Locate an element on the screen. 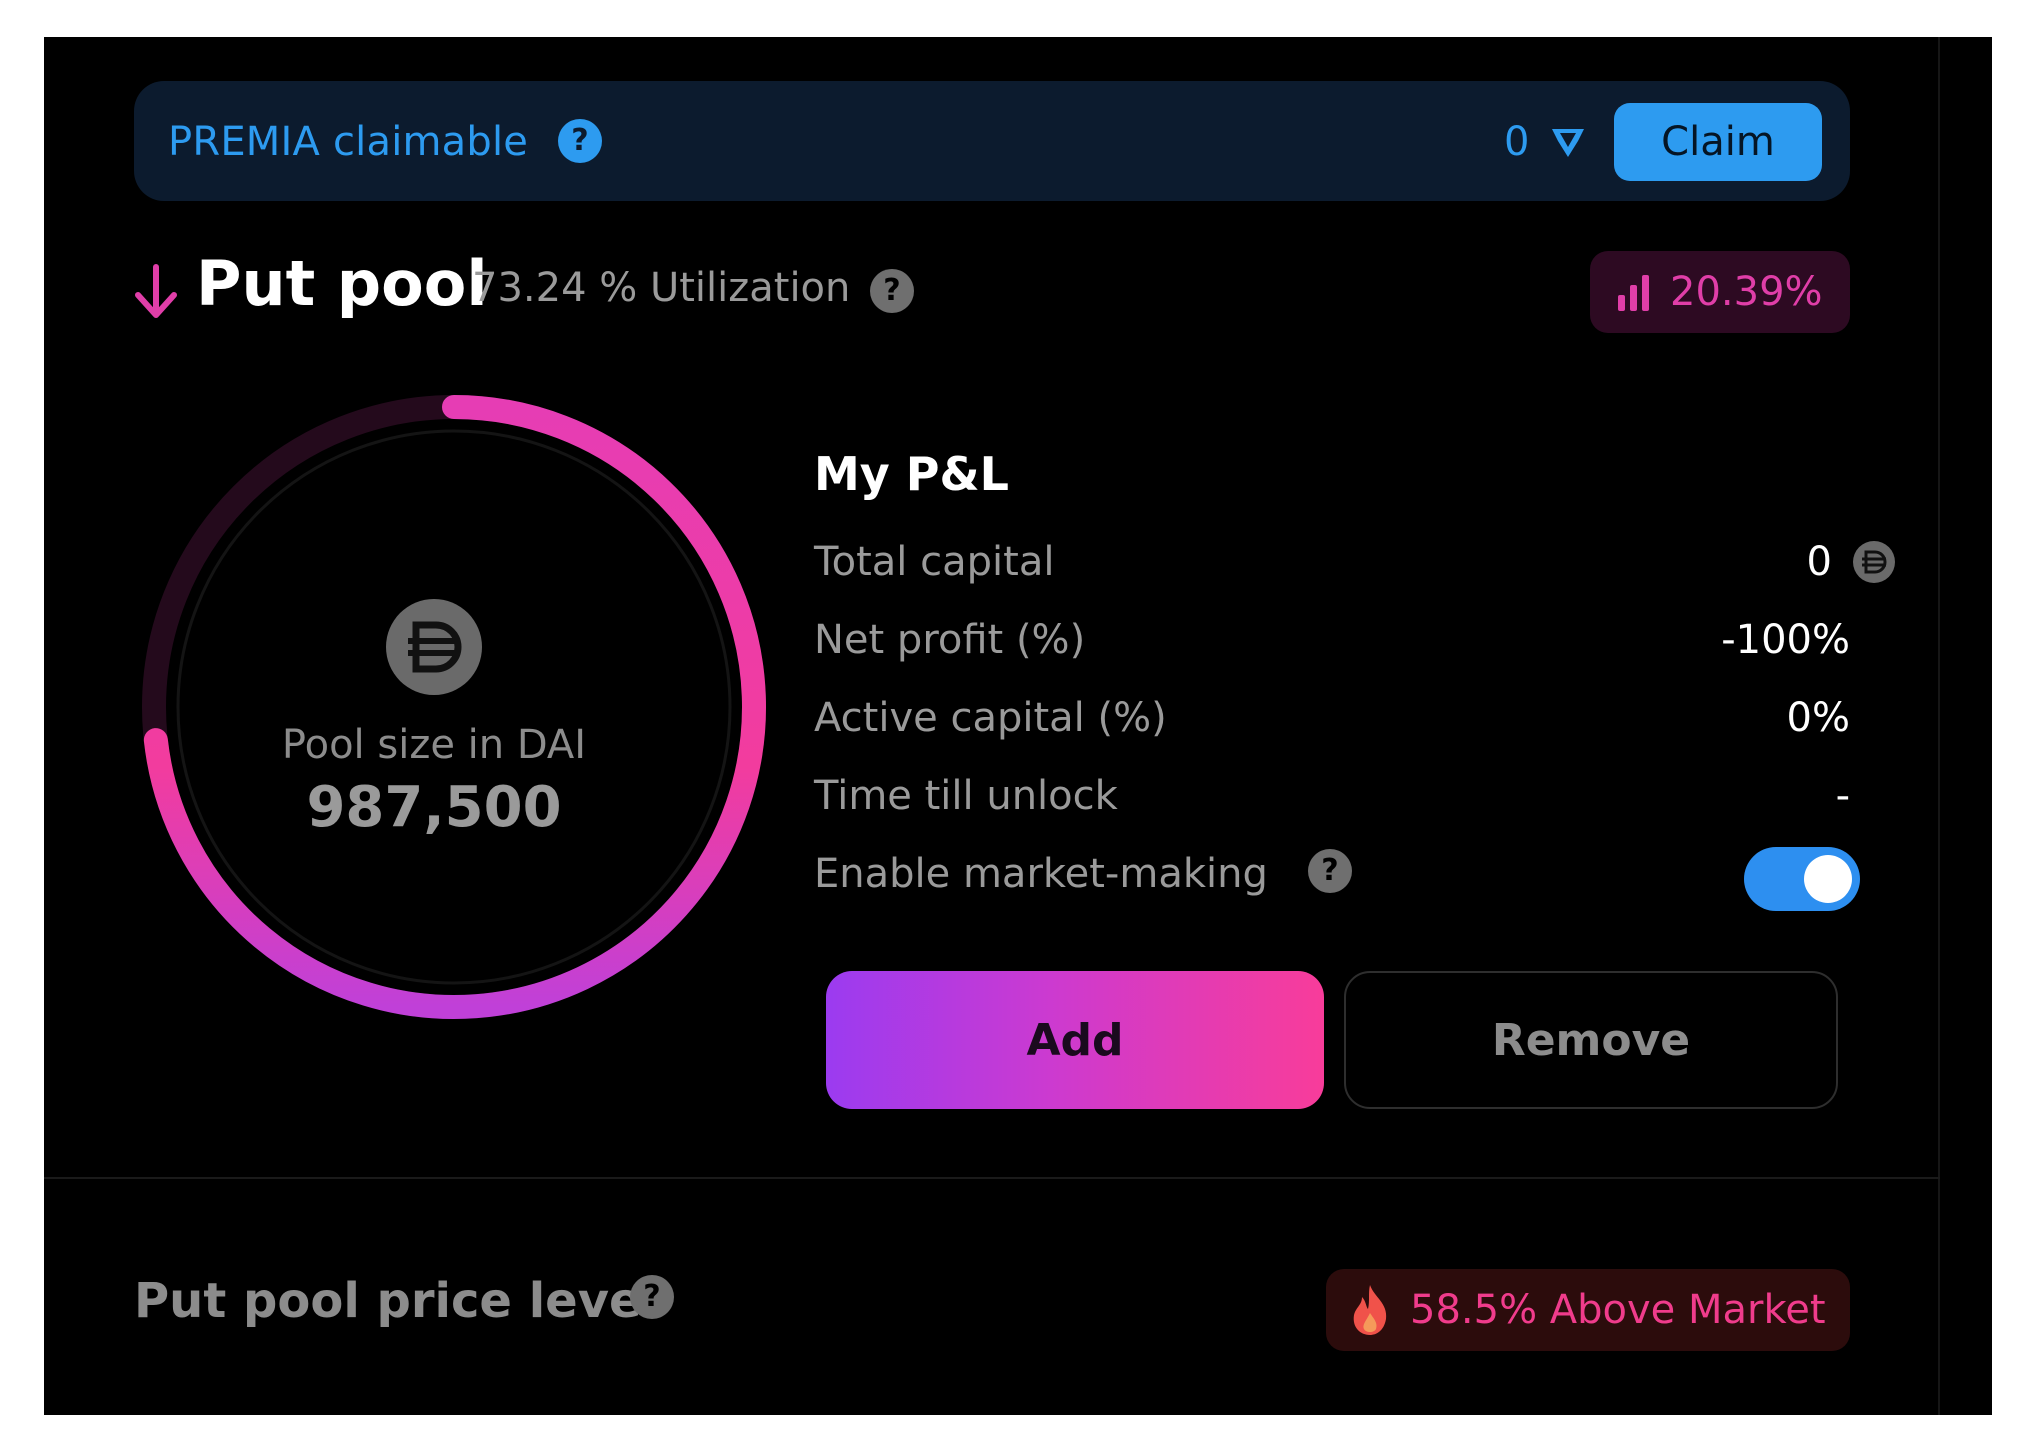 The image size is (2026, 1450). arrow-down-icon is located at coordinates (156, 291).